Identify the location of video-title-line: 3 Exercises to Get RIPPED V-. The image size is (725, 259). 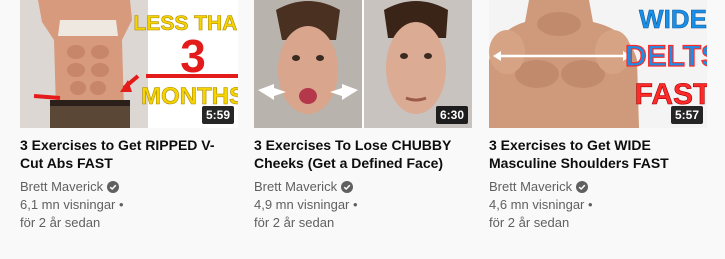
(117, 145).